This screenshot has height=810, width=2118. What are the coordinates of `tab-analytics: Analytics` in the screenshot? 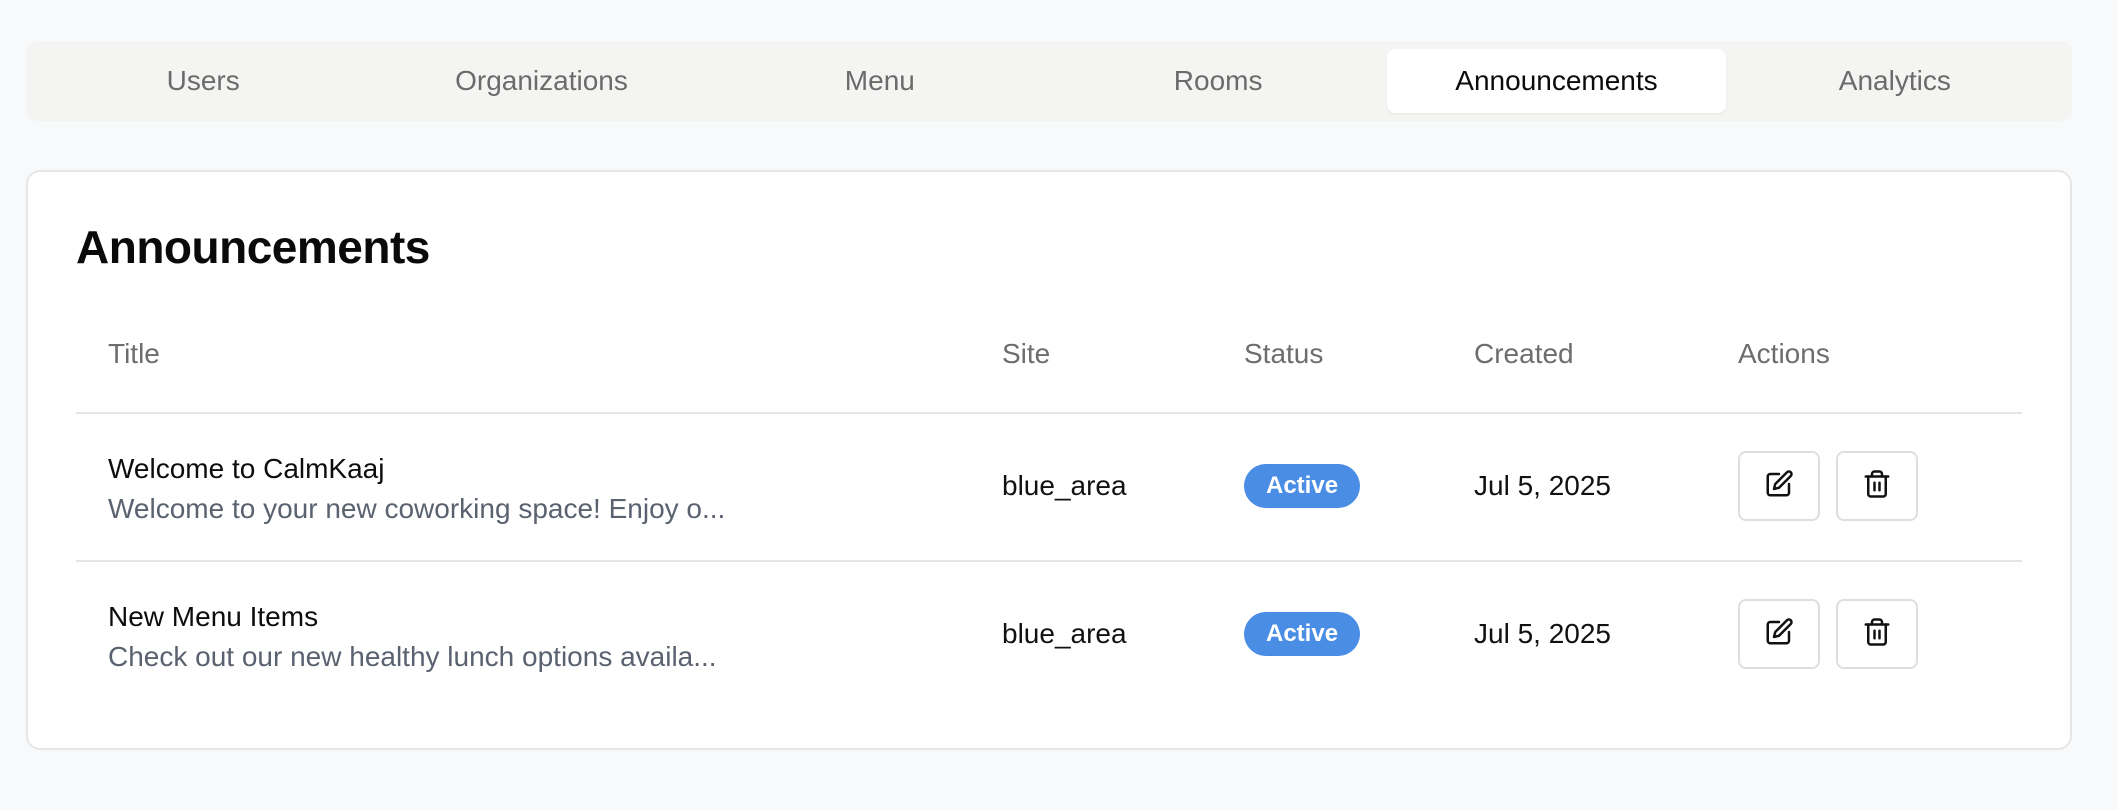 It's located at (1895, 81).